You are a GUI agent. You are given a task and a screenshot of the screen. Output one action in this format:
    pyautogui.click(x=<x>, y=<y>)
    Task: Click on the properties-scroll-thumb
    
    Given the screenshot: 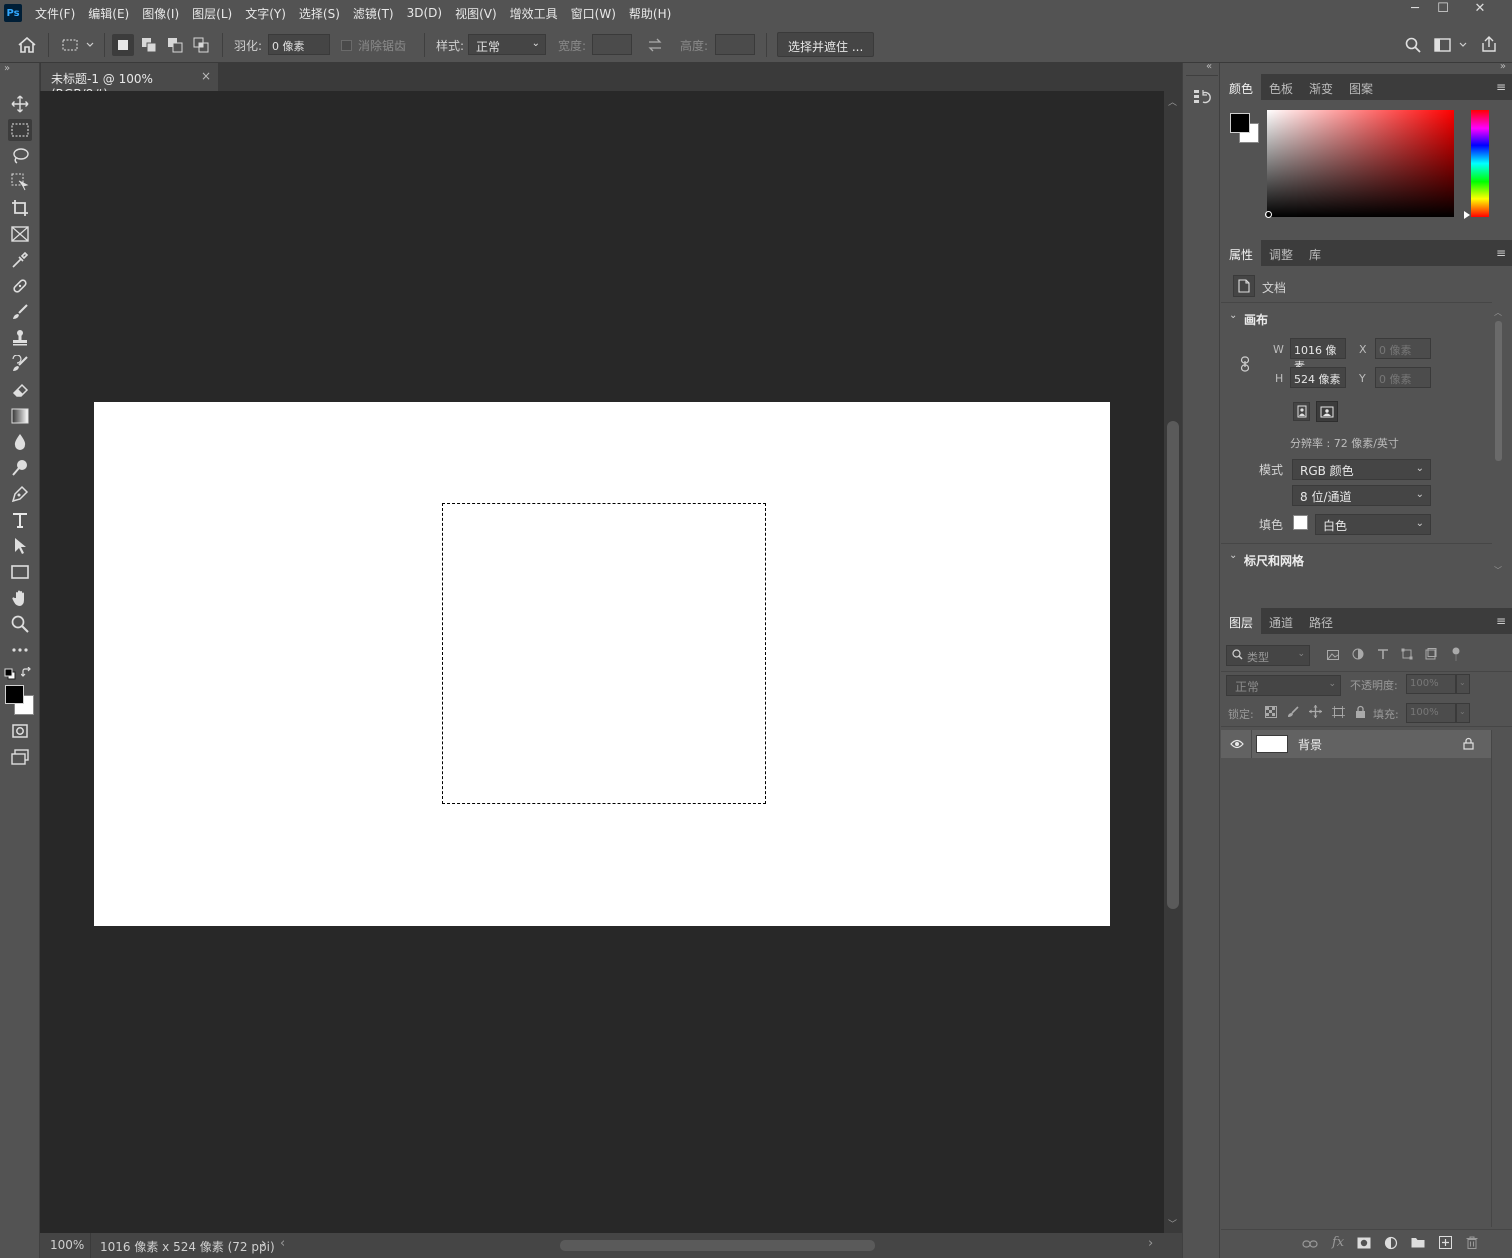 What is the action you would take?
    pyautogui.click(x=1498, y=391)
    